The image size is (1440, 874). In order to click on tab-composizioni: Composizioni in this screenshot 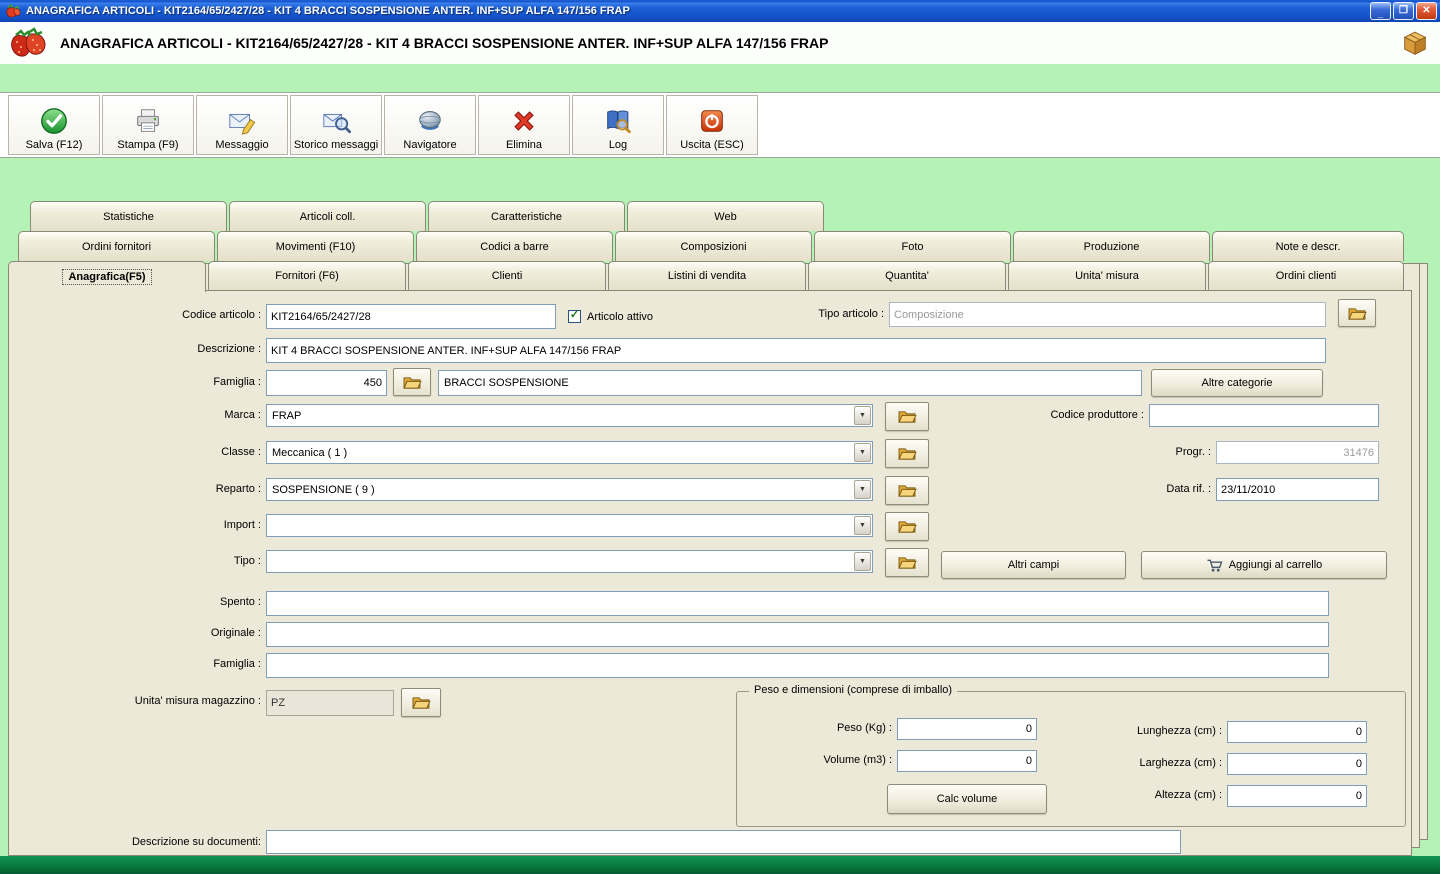, I will do `click(713, 246)`.